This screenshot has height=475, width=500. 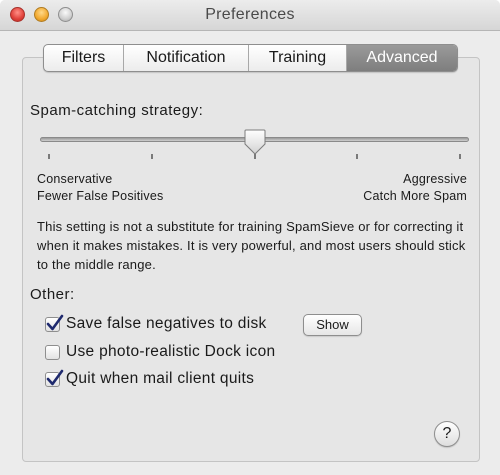 What do you see at coordinates (160, 378) in the screenshot?
I see `quit-with-mail-client-label: Quit when mail client quits` at bounding box center [160, 378].